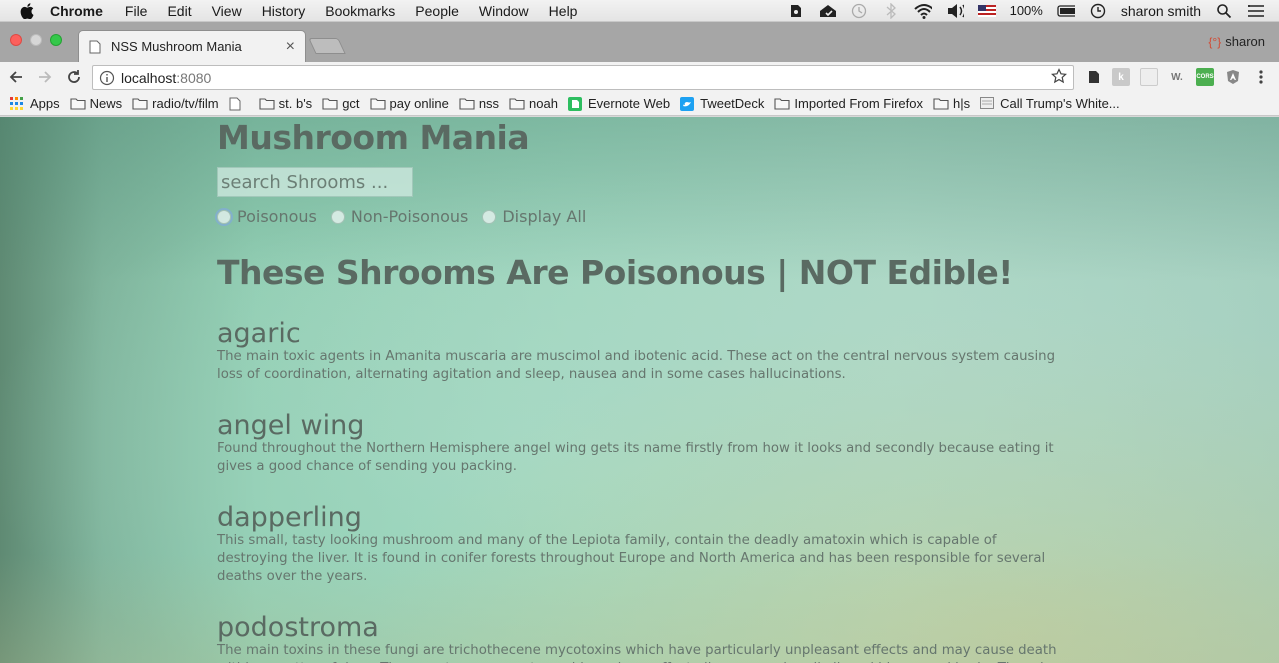 The width and height of the screenshot is (1279, 663). What do you see at coordinates (419, 103) in the screenshot?
I see `bookmark-label: pay online` at bounding box center [419, 103].